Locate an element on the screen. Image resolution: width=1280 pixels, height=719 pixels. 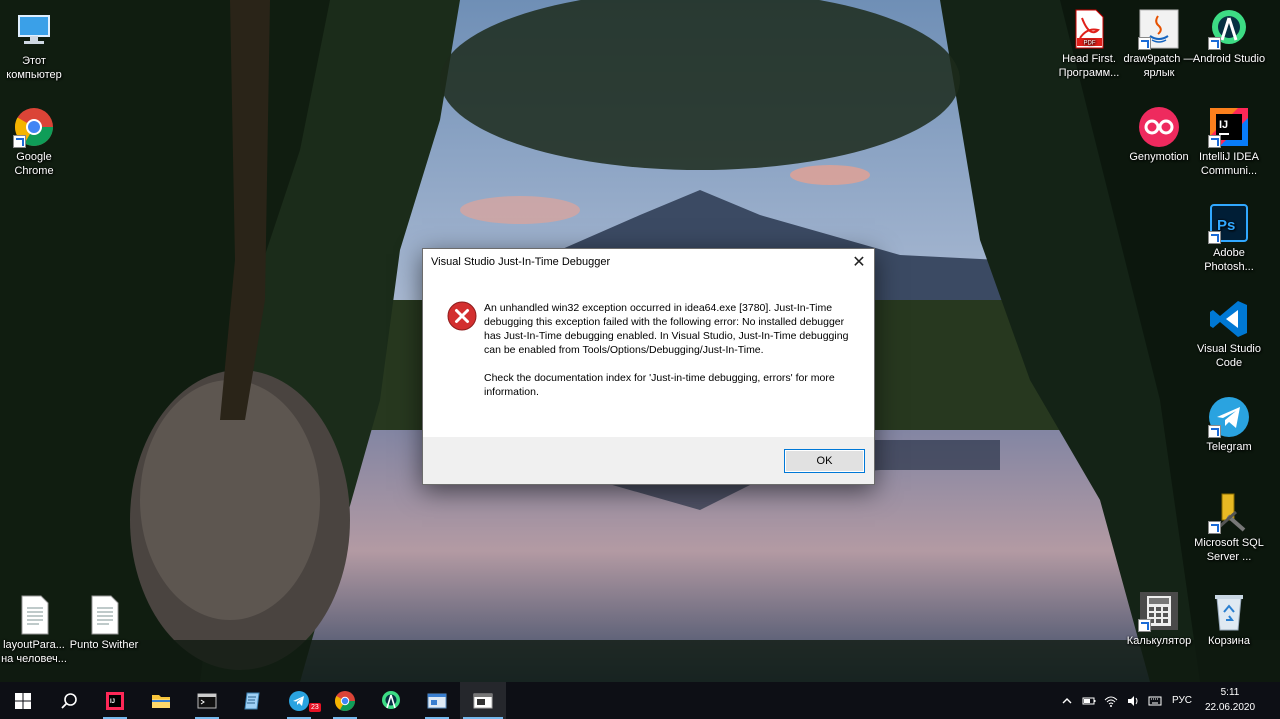
desktop-icon-telegram: Telegram is located at coordinates (1229, 425).